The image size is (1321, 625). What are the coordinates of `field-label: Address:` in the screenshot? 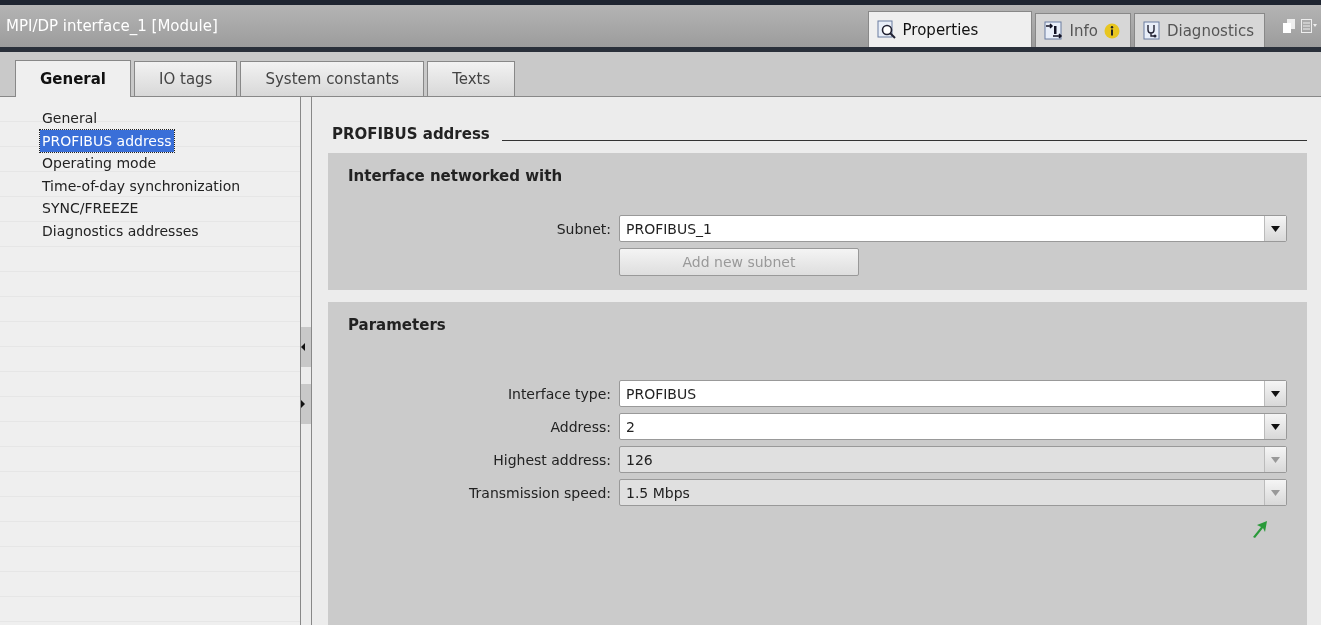 It's located at (580, 426).